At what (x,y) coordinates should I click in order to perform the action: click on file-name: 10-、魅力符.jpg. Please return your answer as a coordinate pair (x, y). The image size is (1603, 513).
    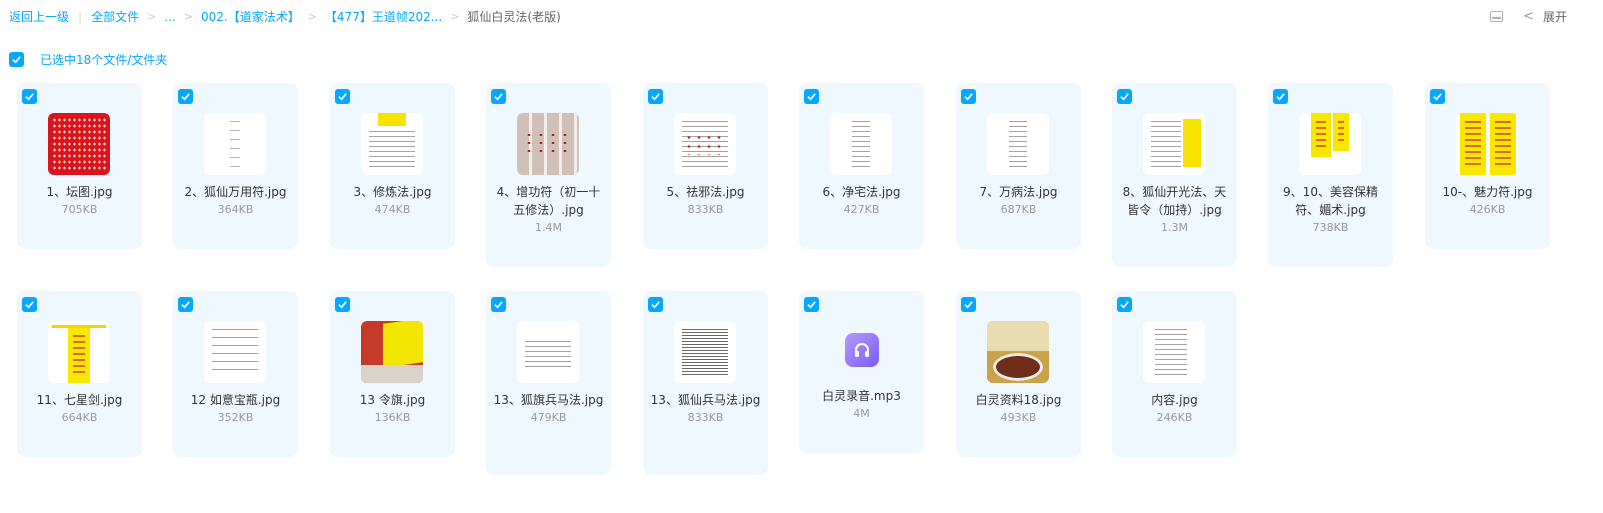
    Looking at the image, I should click on (1487, 192).